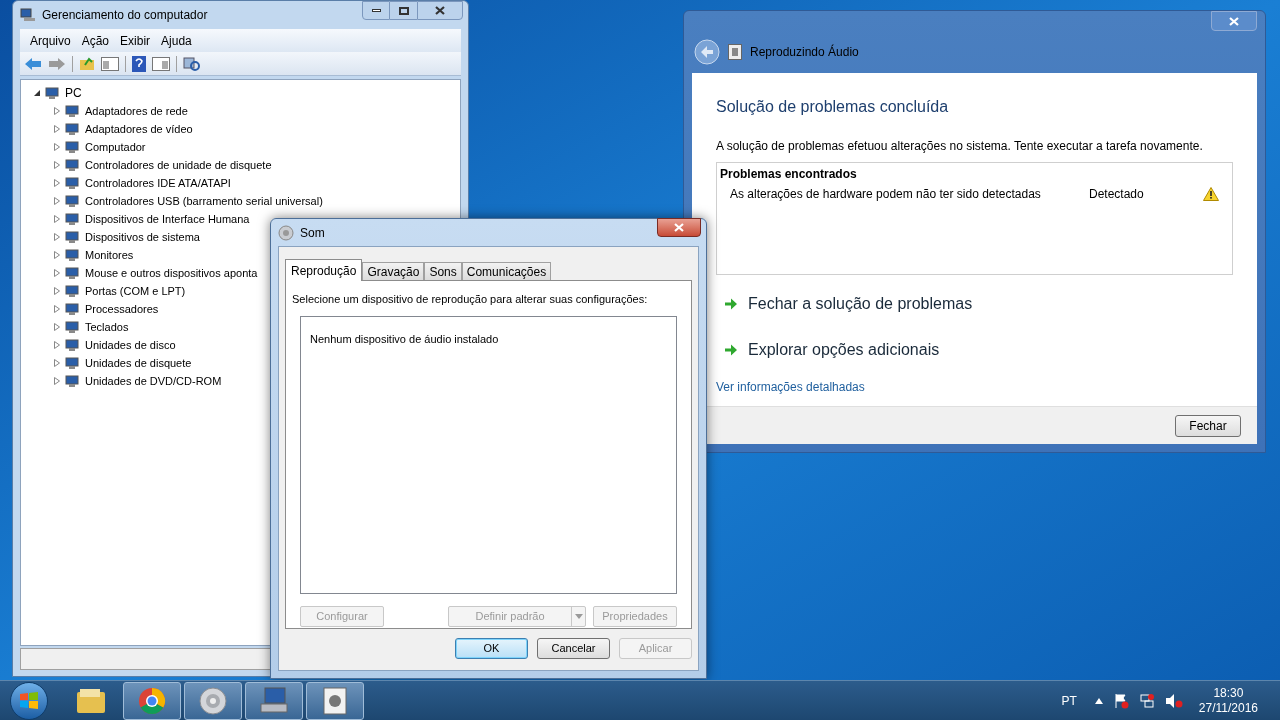 This screenshot has height=720, width=1280. I want to click on folder-up-icon, so click(87, 63).